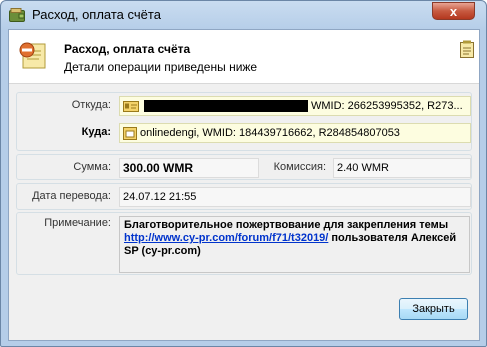  Describe the element at coordinates (96, 14) in the screenshot. I see `window-title: Расход, оплата счёта` at that location.